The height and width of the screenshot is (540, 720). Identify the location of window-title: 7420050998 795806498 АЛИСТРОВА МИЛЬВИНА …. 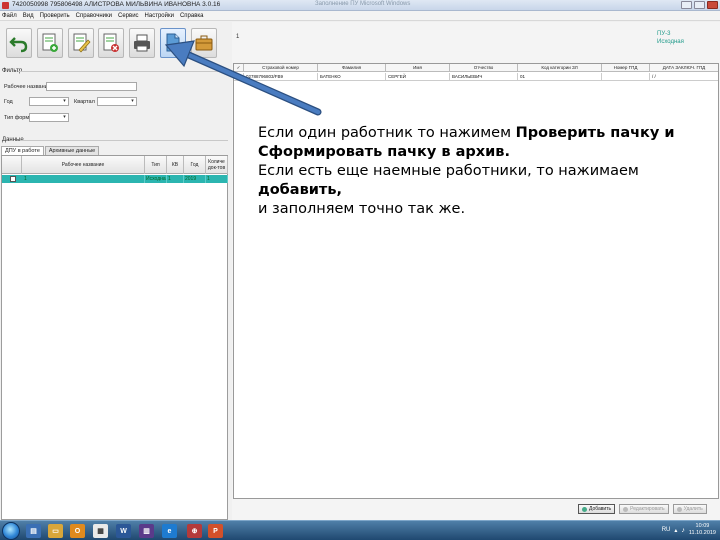
(116, 4).